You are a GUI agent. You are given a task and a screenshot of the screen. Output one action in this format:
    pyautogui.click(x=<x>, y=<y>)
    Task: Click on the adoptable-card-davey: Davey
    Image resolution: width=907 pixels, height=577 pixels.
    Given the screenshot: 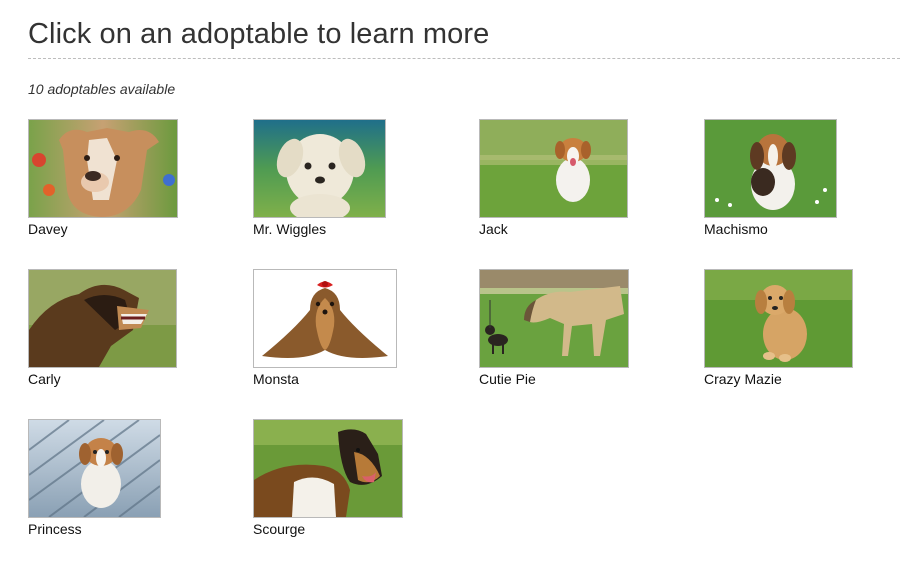 What is the action you would take?
    pyautogui.click(x=103, y=178)
    